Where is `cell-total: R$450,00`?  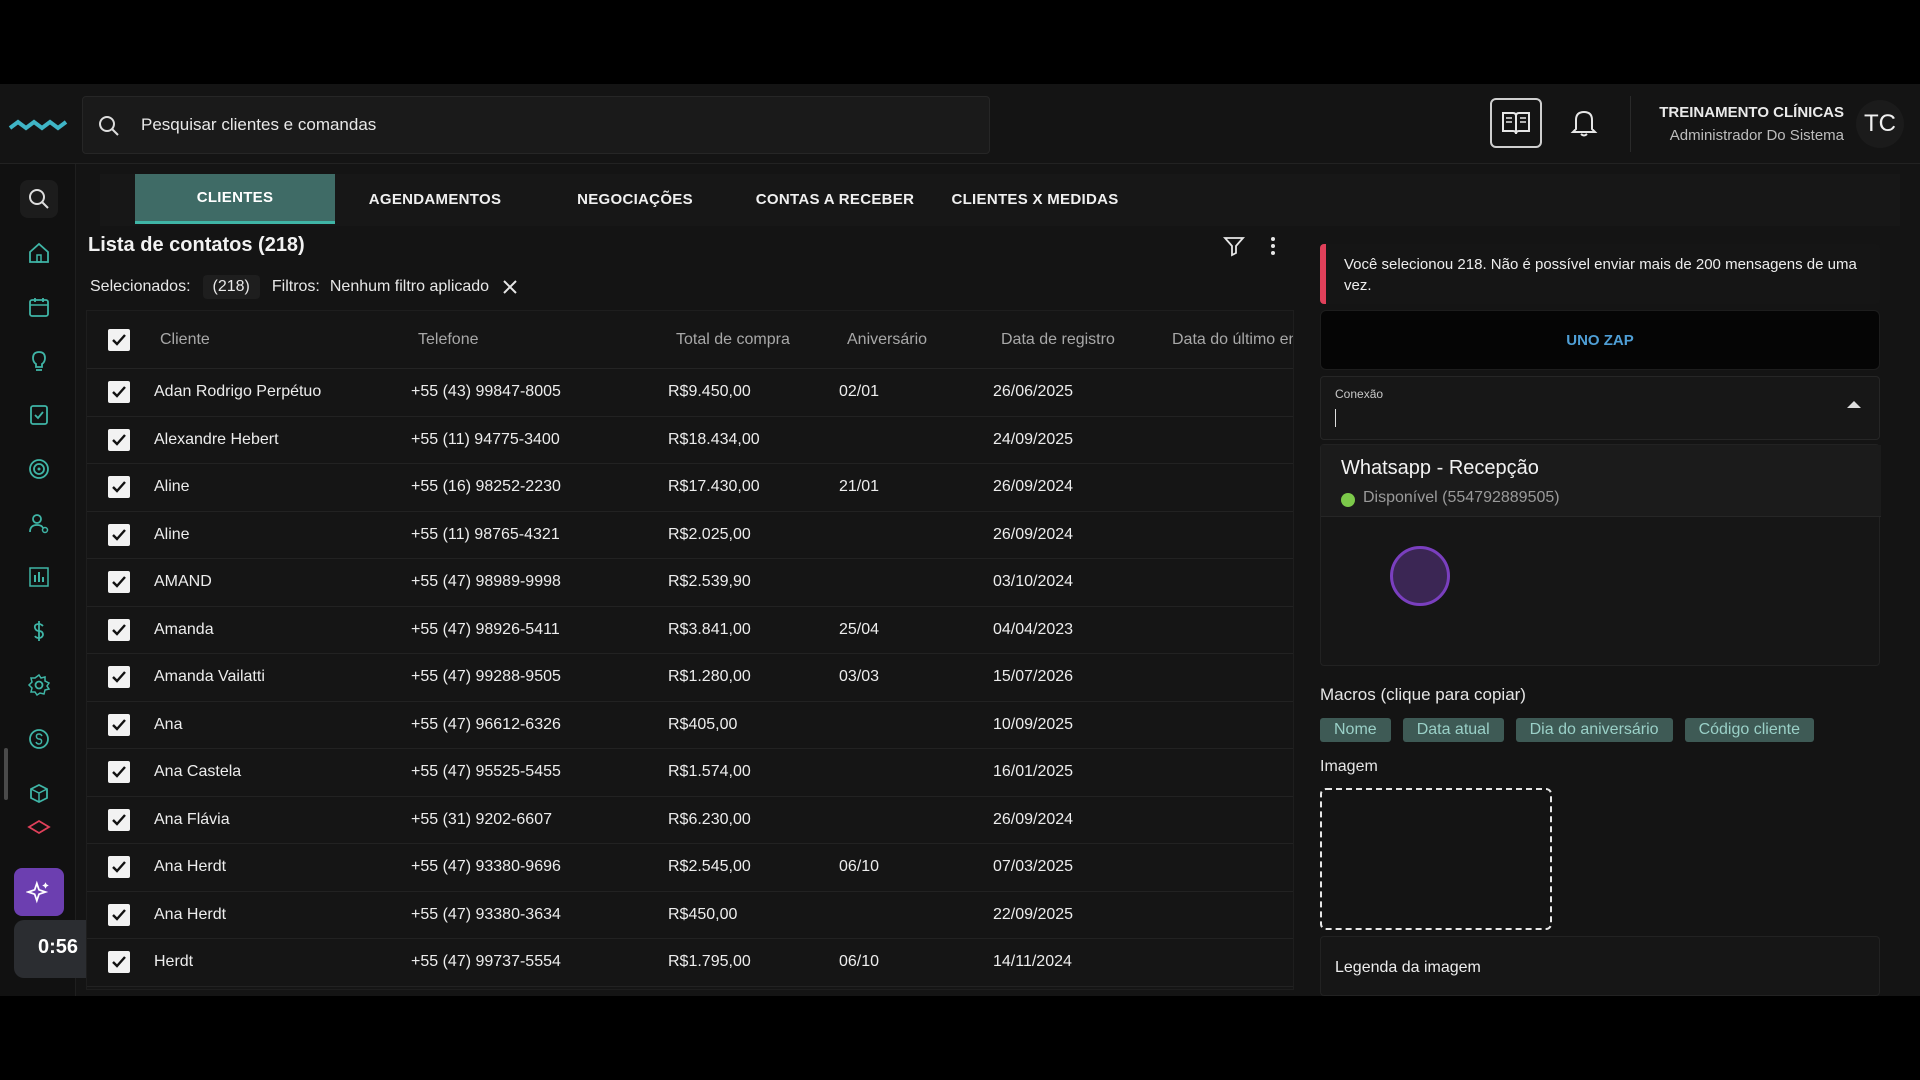
cell-total: R$450,00 is located at coordinates (703, 914).